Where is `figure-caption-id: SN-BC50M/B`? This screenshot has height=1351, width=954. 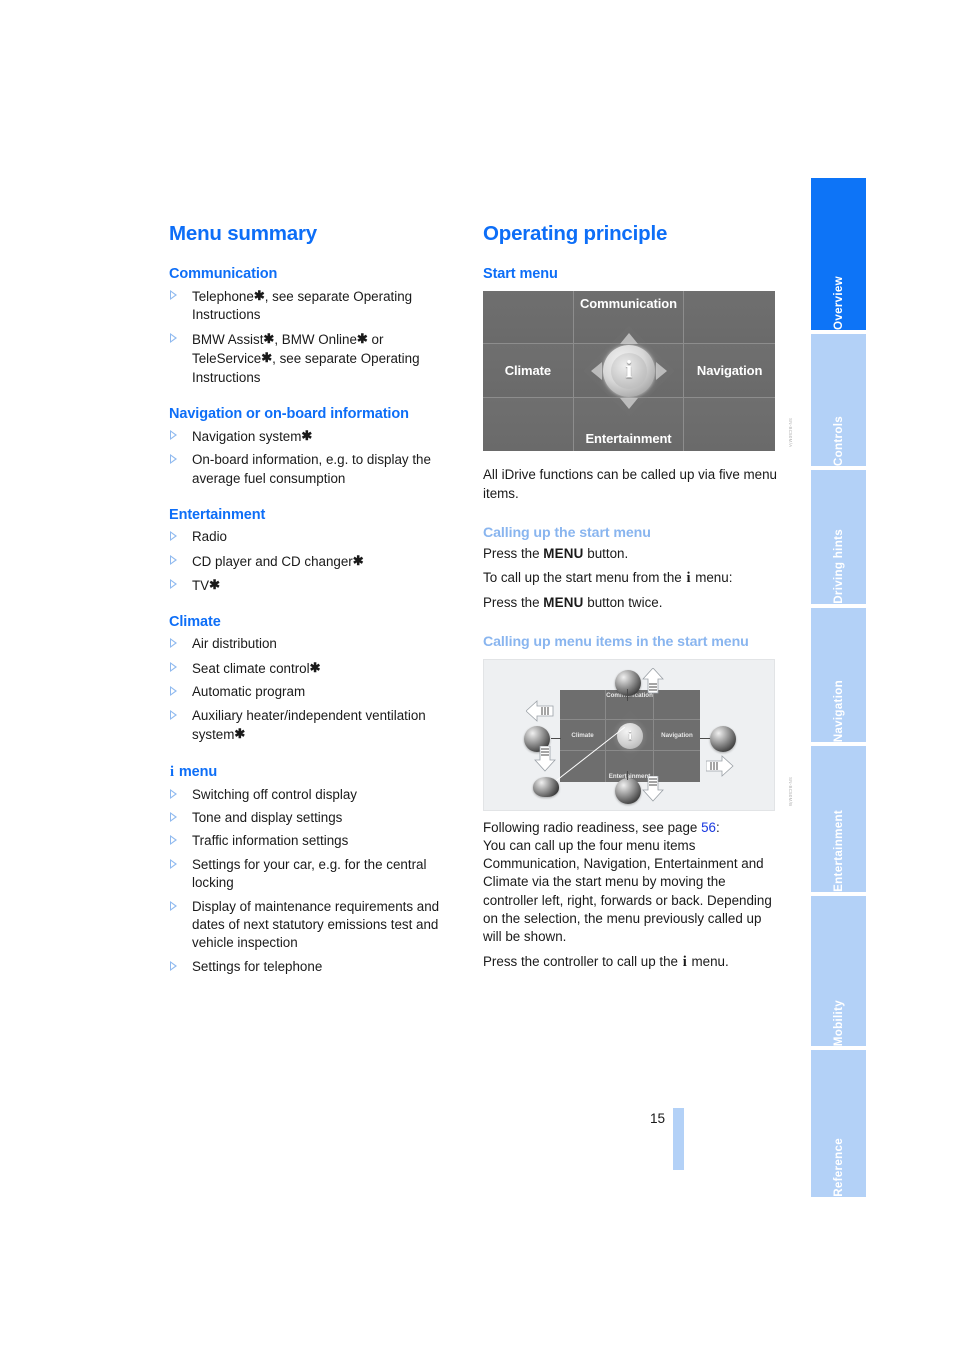
figure-caption-id: SN-BC50M/B is located at coordinates (790, 792).